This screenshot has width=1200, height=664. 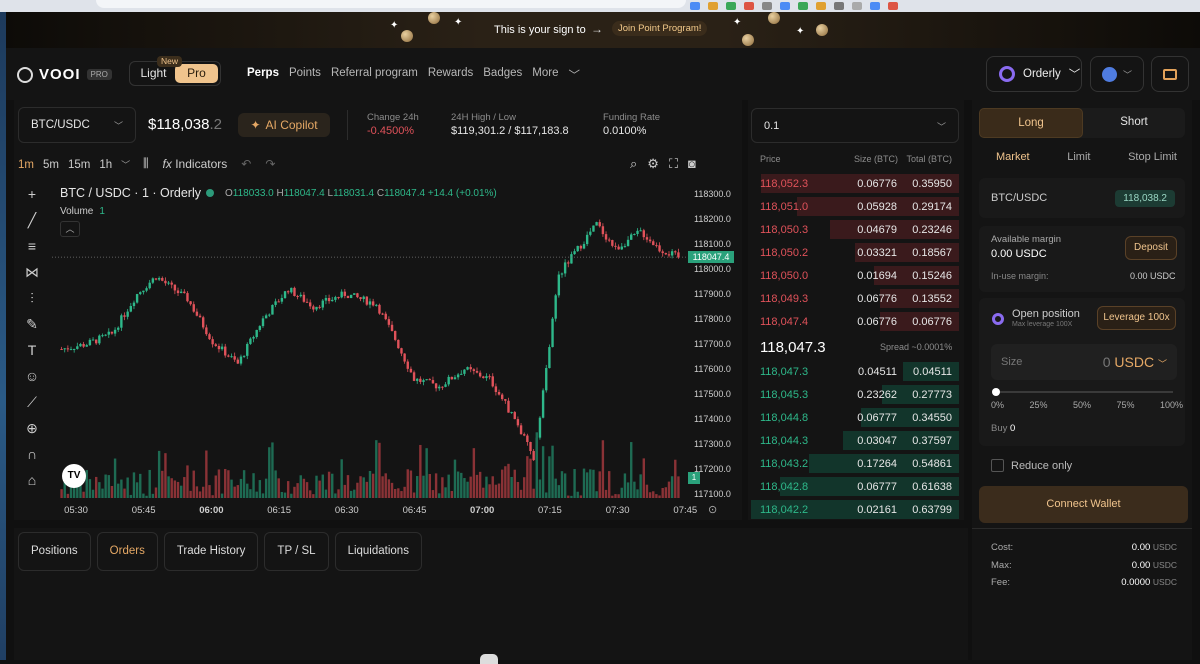 What do you see at coordinates (54, 551) in the screenshot?
I see `tab-positions: Positions` at bounding box center [54, 551].